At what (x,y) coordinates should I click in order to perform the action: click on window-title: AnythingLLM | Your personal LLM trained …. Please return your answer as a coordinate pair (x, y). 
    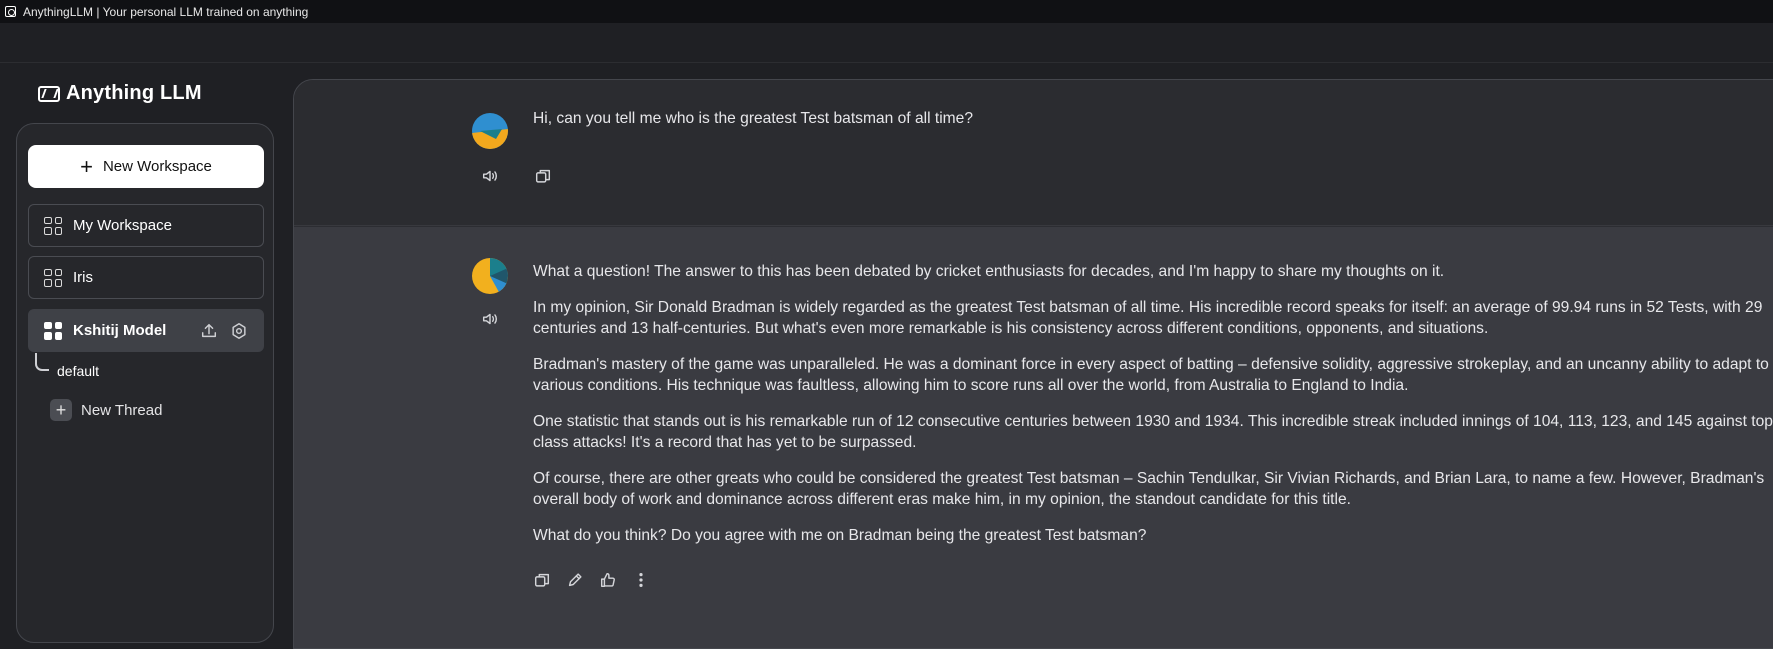
    Looking at the image, I should click on (166, 11).